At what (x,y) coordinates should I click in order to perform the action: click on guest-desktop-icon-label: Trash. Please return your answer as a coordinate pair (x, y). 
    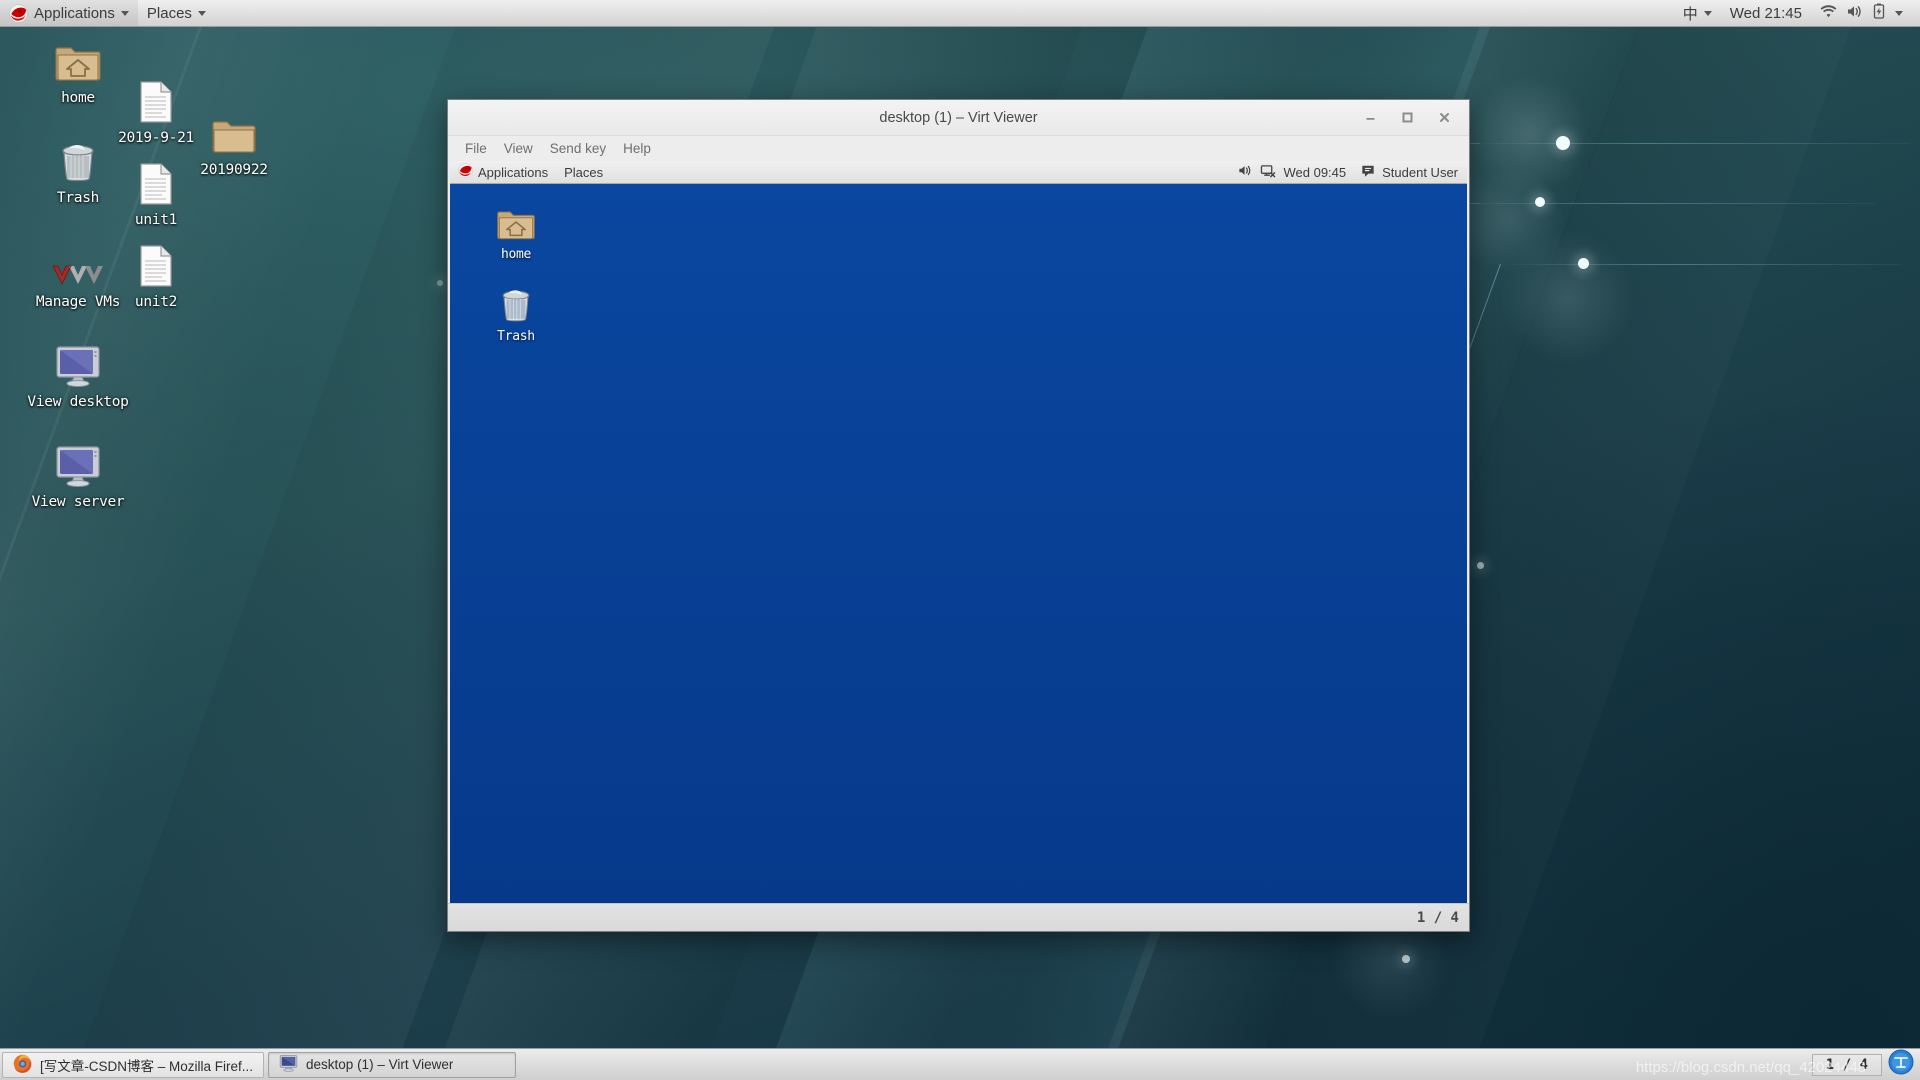
    Looking at the image, I should click on (516, 336).